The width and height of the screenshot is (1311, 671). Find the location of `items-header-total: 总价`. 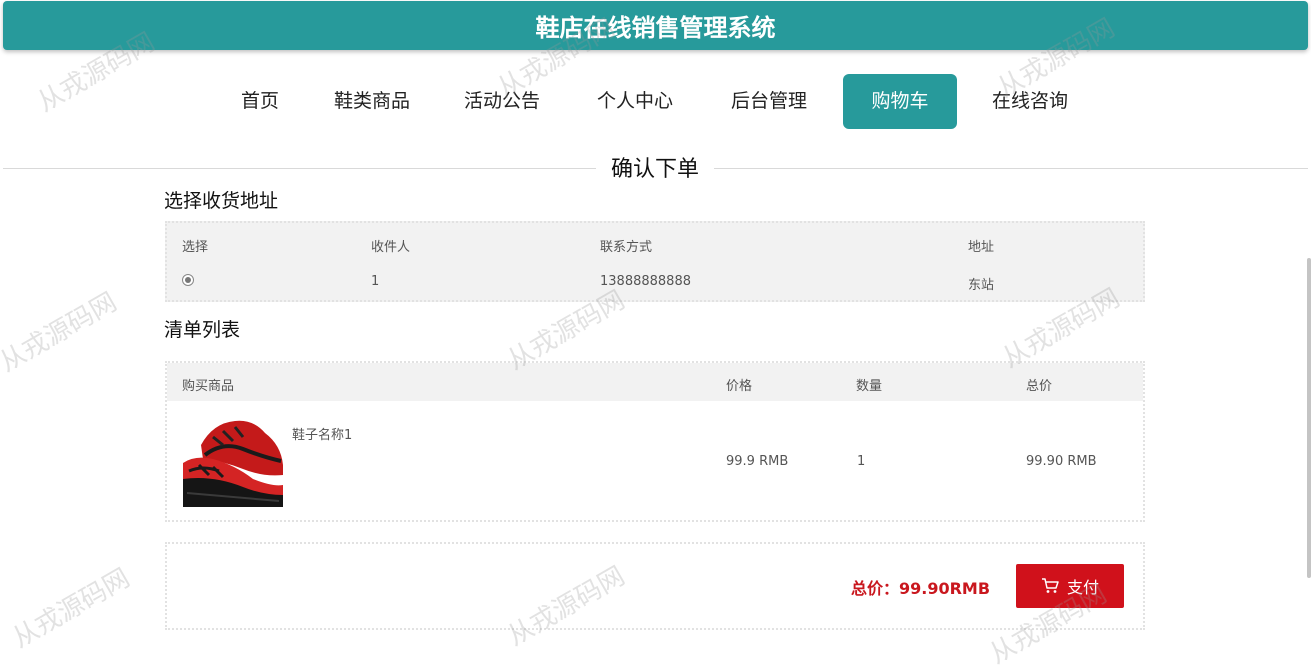

items-header-total: 总价 is located at coordinates (1039, 386).